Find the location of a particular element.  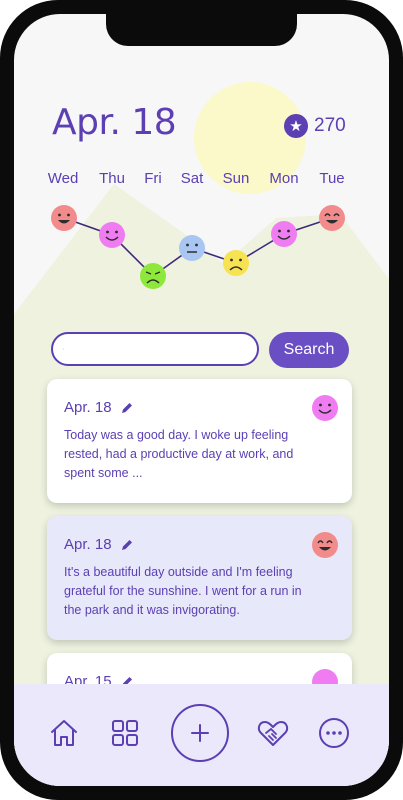

search-field is located at coordinates (155, 349).